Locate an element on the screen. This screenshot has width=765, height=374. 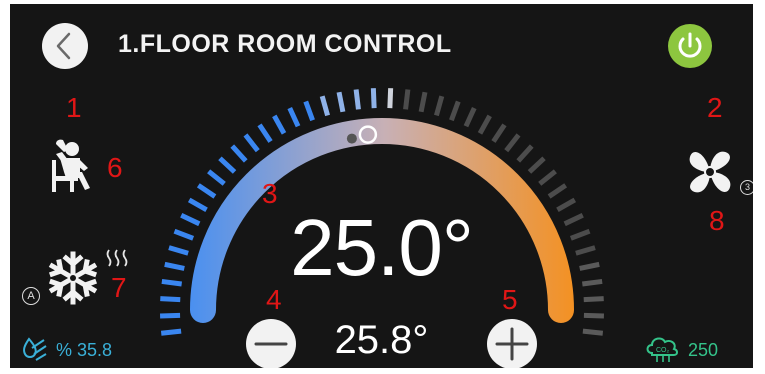
annotation-7: 7 is located at coordinates (119, 287).